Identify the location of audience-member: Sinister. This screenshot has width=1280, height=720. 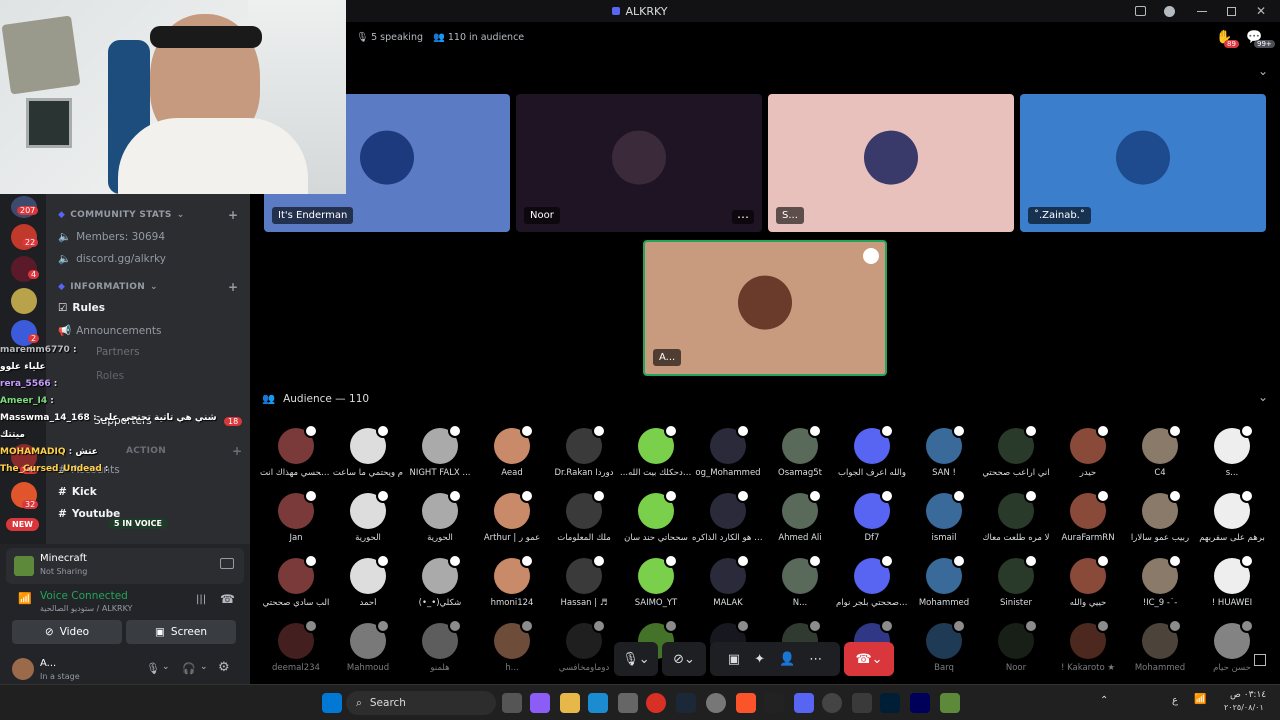
(1016, 588).